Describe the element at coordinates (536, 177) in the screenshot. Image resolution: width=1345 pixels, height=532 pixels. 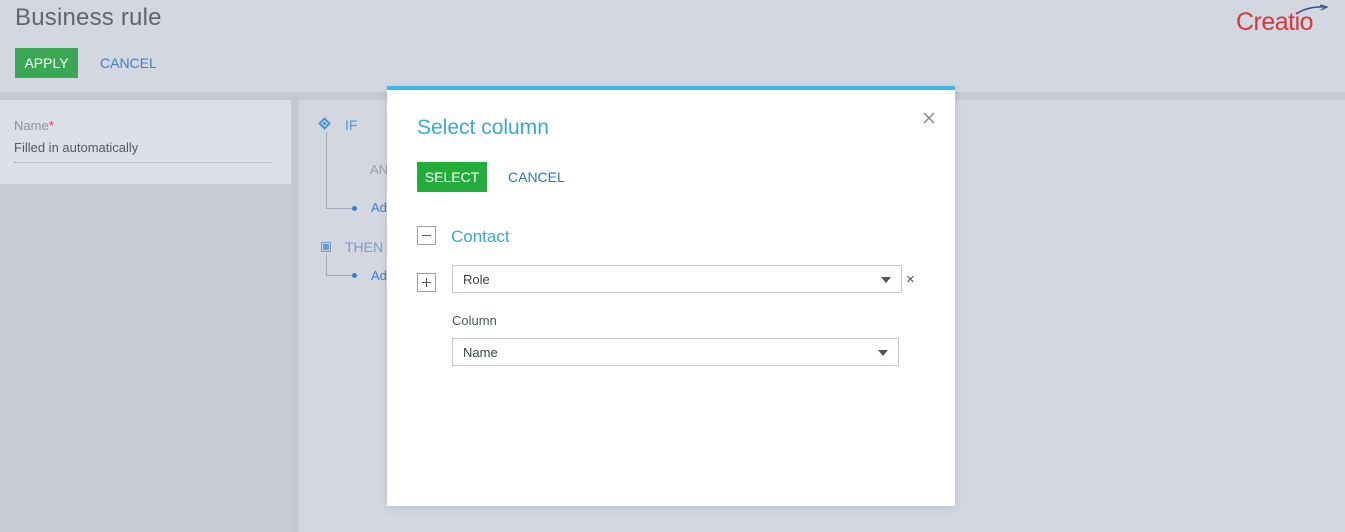
I see `dialog-cancel-button: CANCEL` at that location.